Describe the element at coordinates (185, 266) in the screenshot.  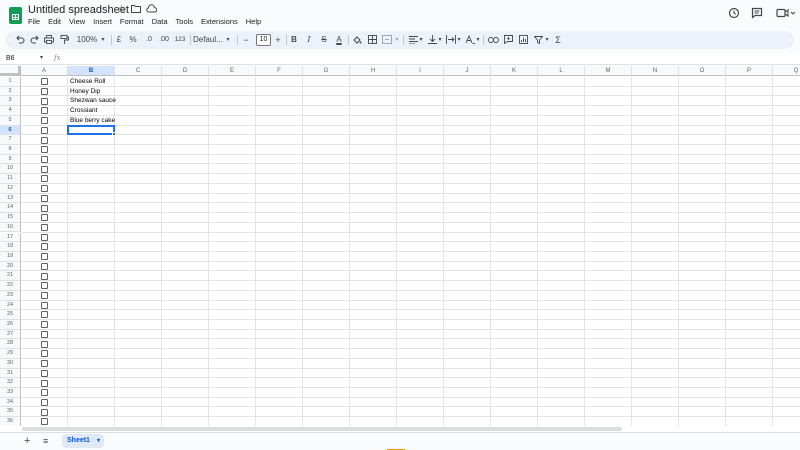
I see `cell-d20` at that location.